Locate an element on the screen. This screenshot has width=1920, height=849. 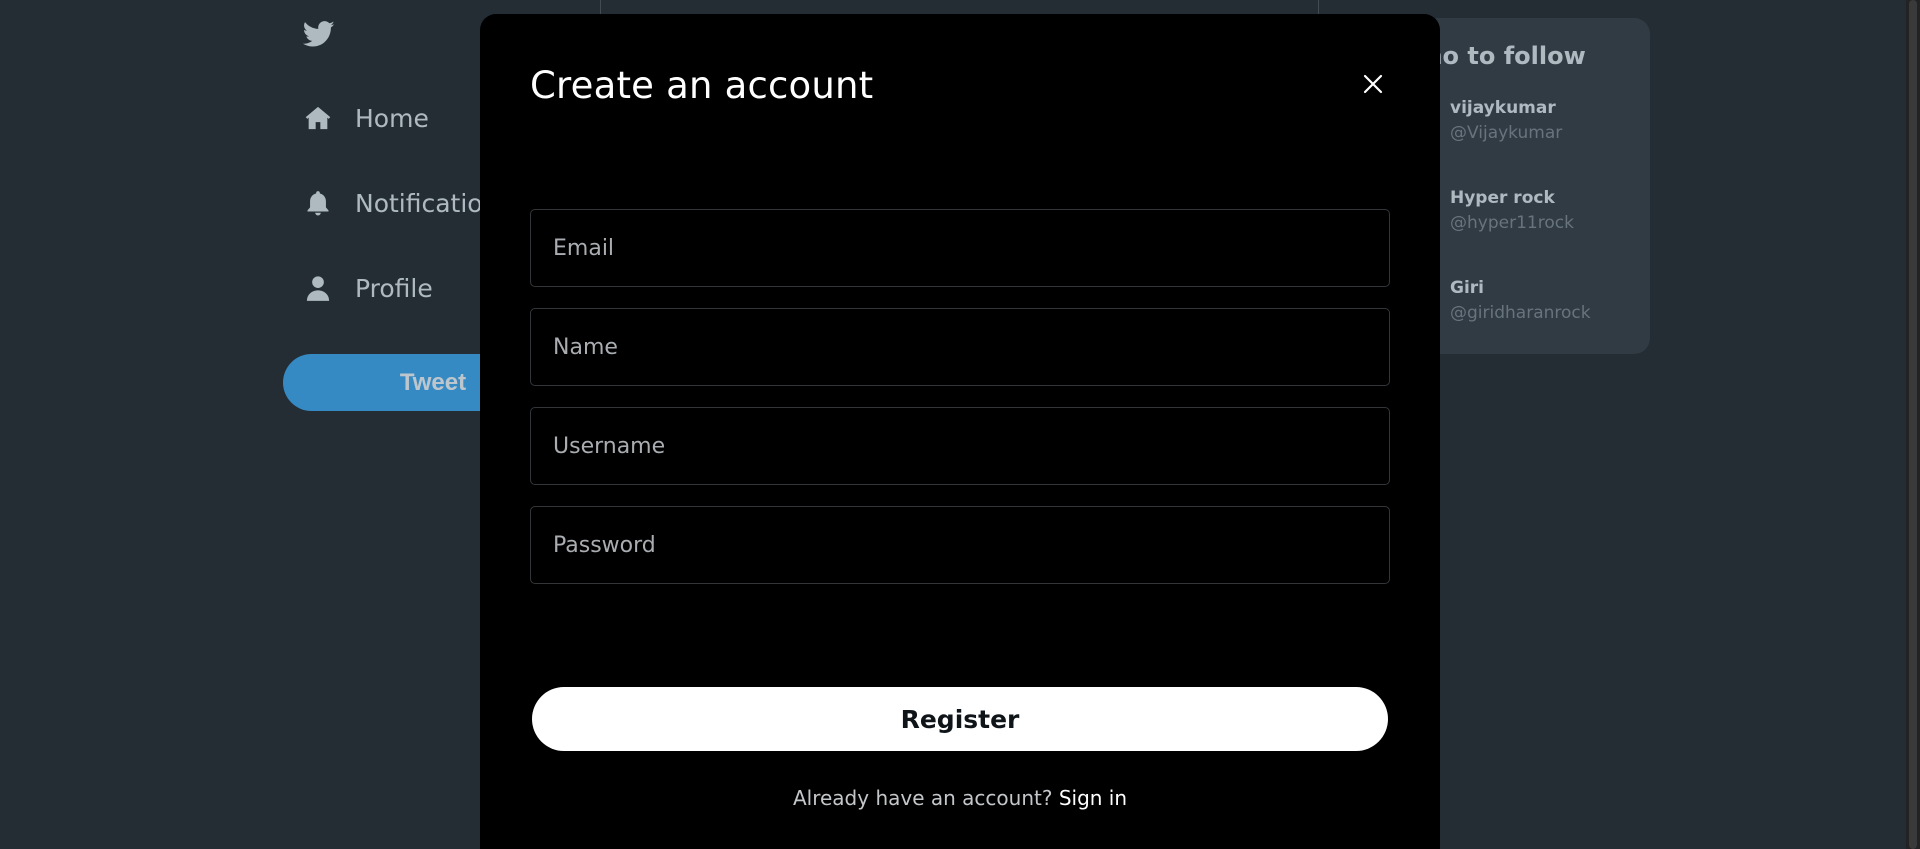
register-button: Register is located at coordinates (960, 719).